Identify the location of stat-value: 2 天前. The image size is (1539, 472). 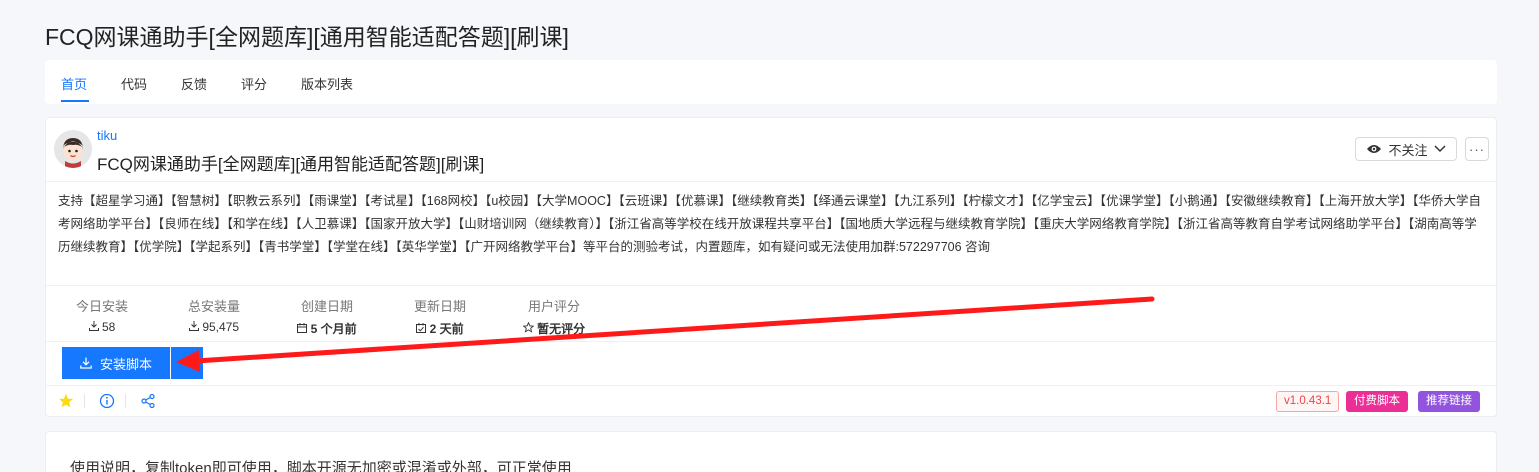
(446, 329).